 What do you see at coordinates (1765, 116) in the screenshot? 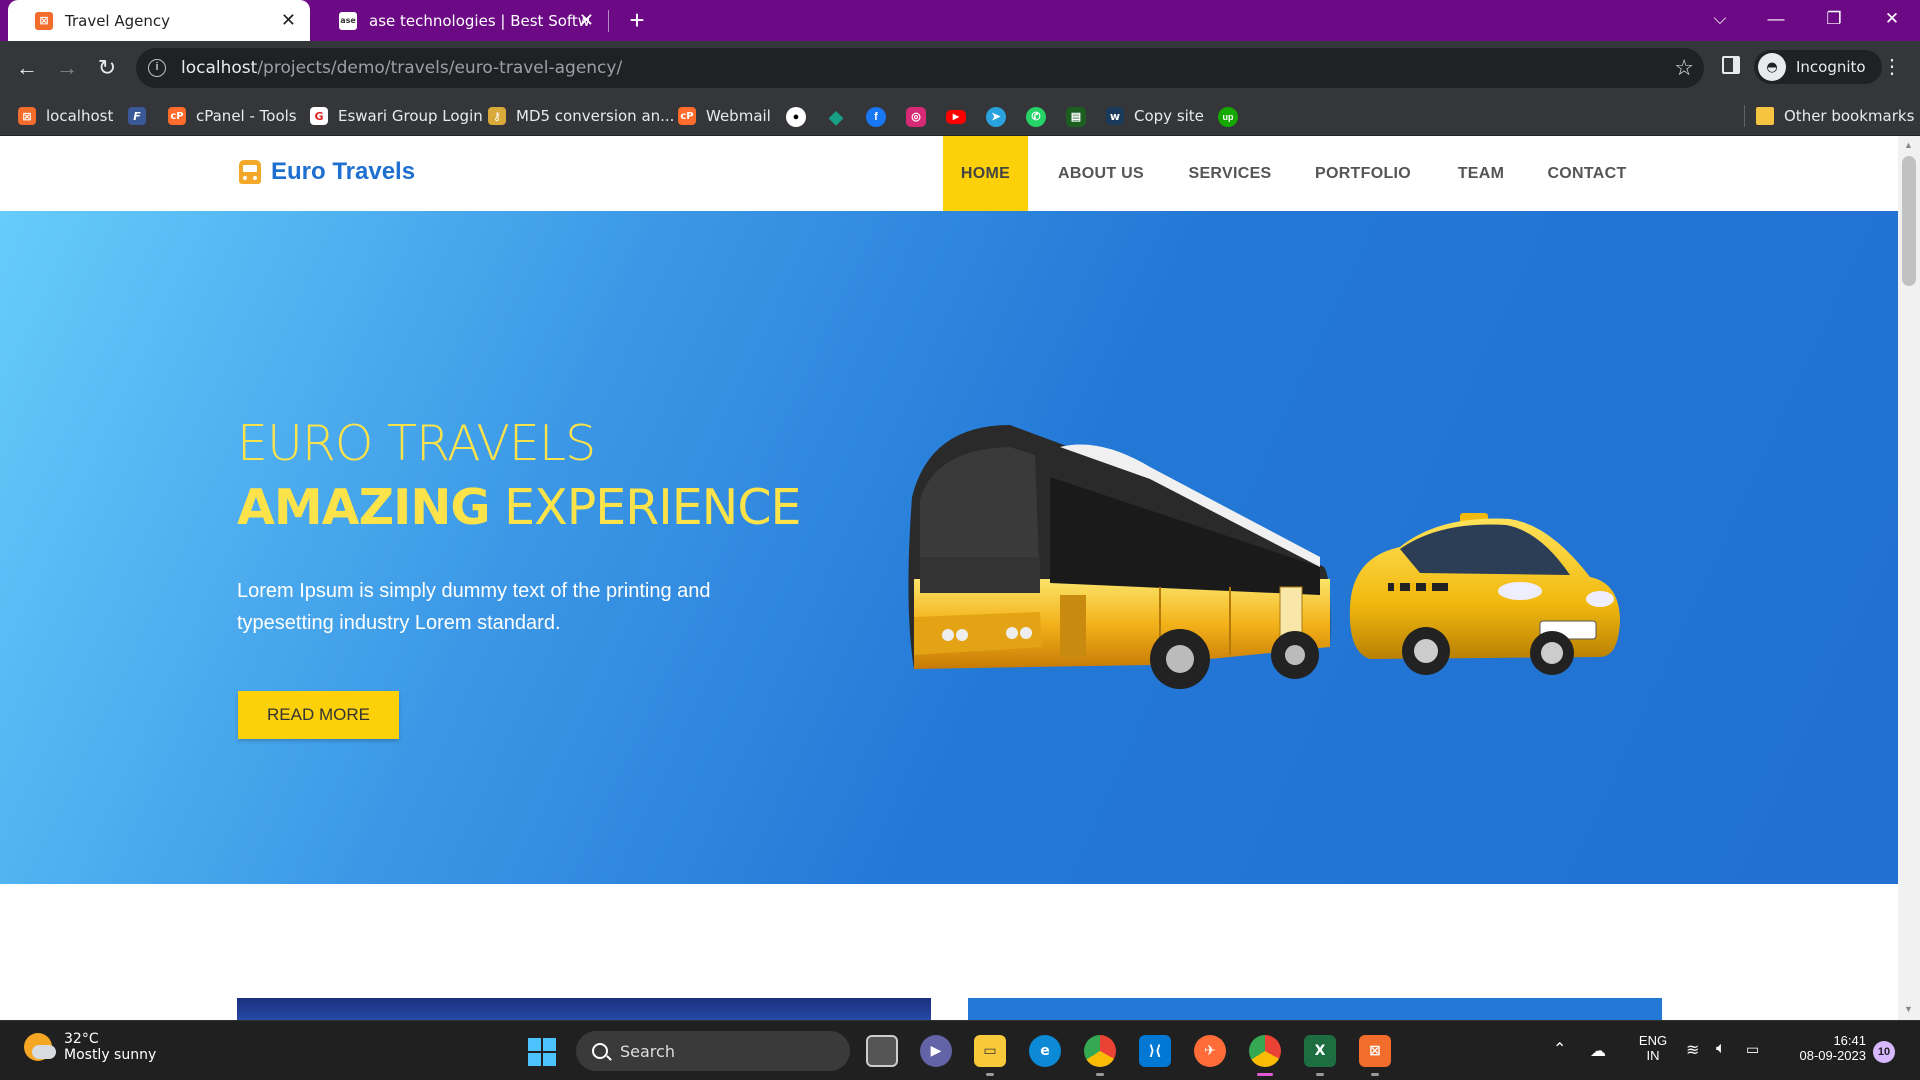
I see `folder-icon` at bounding box center [1765, 116].